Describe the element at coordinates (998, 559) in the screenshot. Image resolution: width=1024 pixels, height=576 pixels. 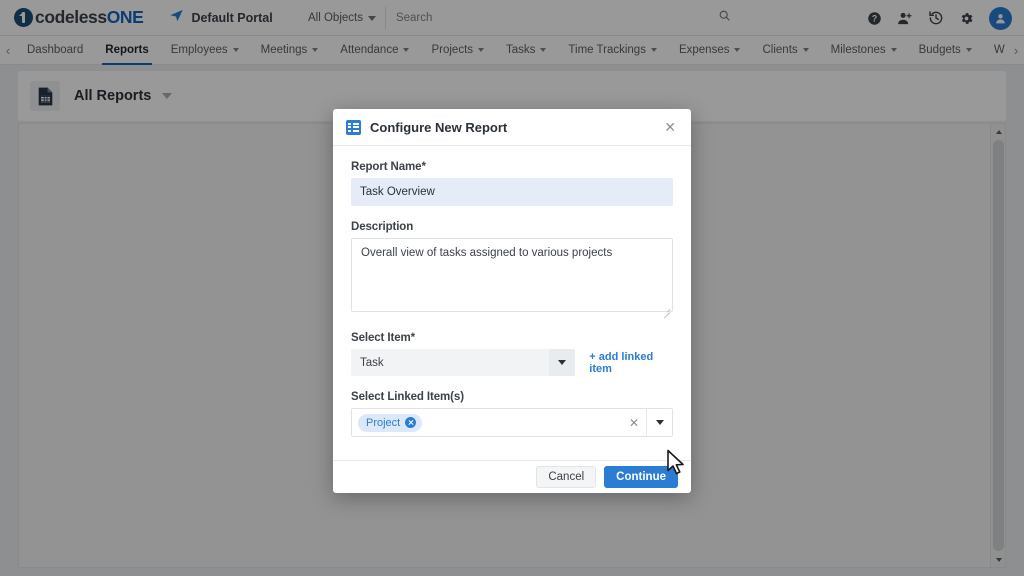
I see `scroll-down-arrow-icon` at that location.